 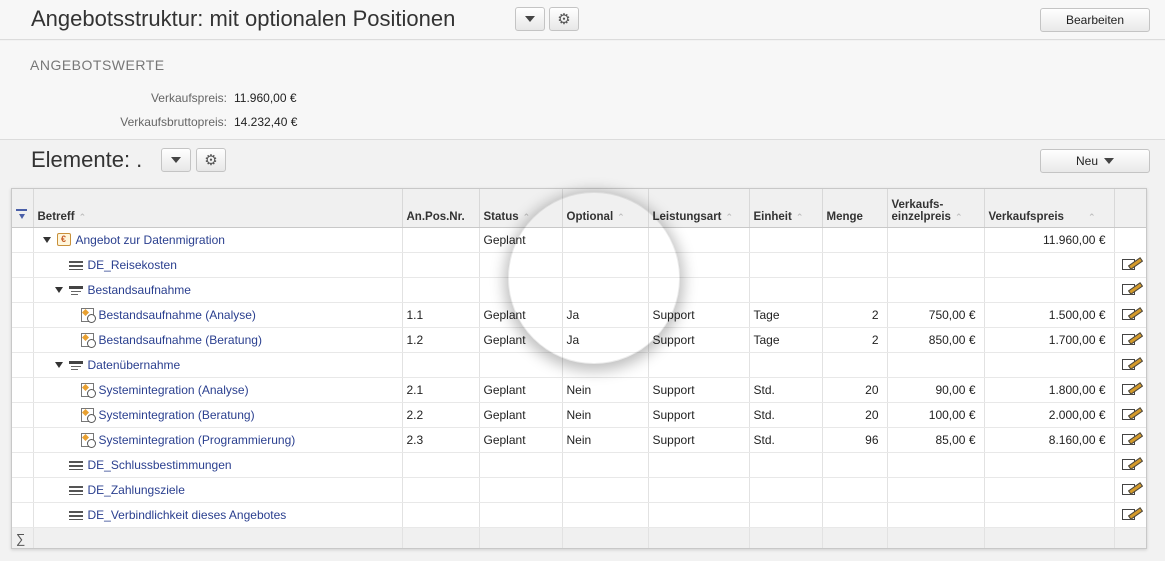 I want to click on offer-values-heading: ANGEBOTSWERTE, so click(x=97, y=65).